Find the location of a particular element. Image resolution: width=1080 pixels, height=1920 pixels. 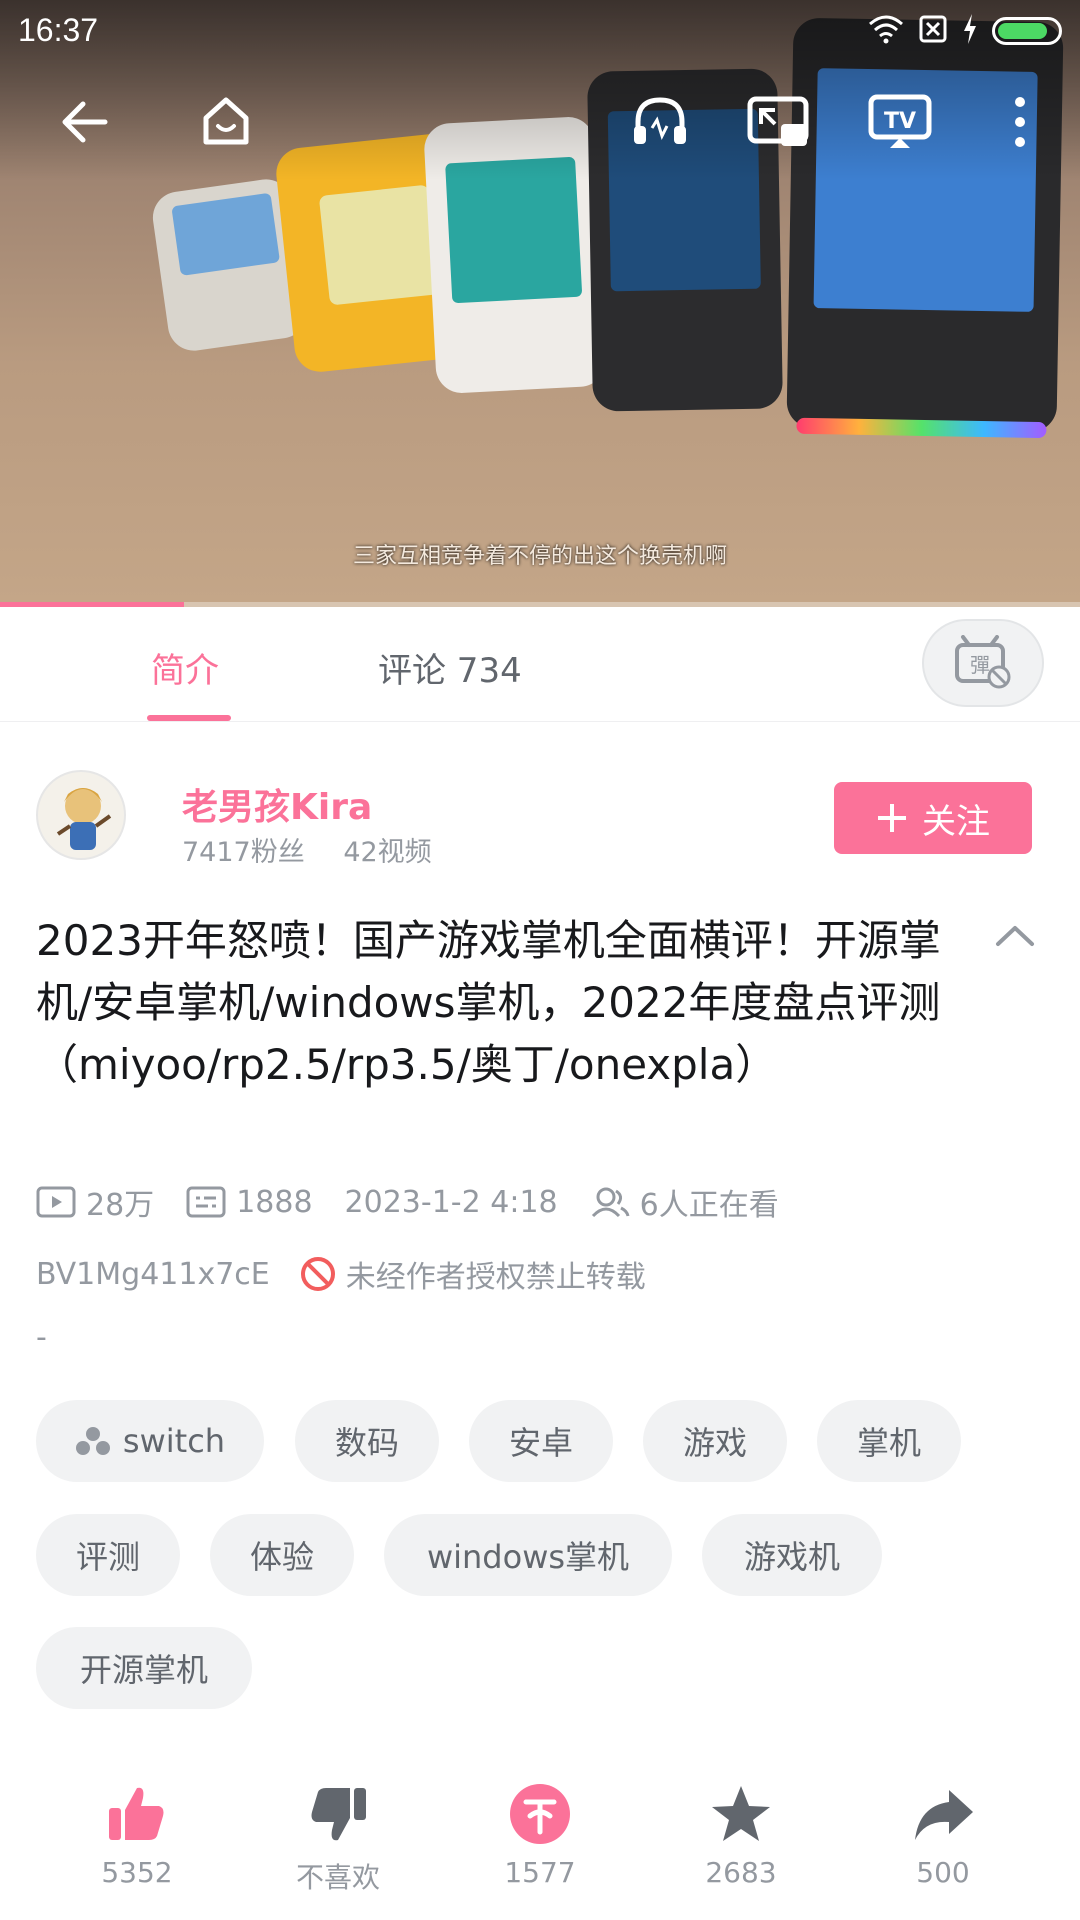

tag-chip: 数码 is located at coordinates (367, 1441).